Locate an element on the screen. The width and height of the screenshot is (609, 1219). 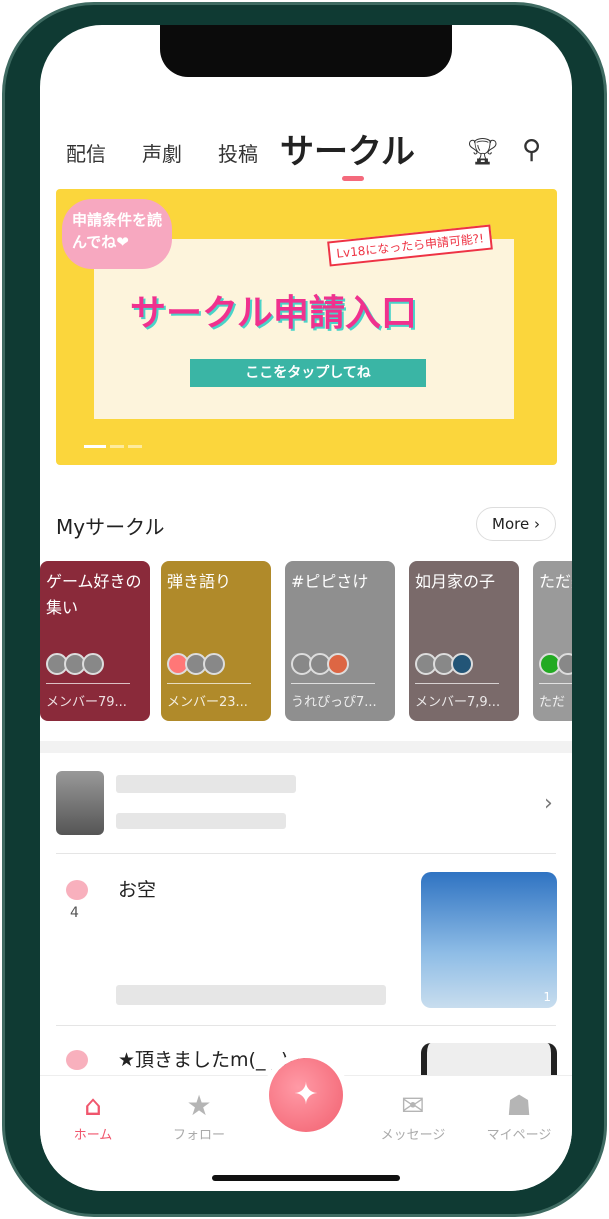
tab-circle: サークル is located at coordinates (347, 148).